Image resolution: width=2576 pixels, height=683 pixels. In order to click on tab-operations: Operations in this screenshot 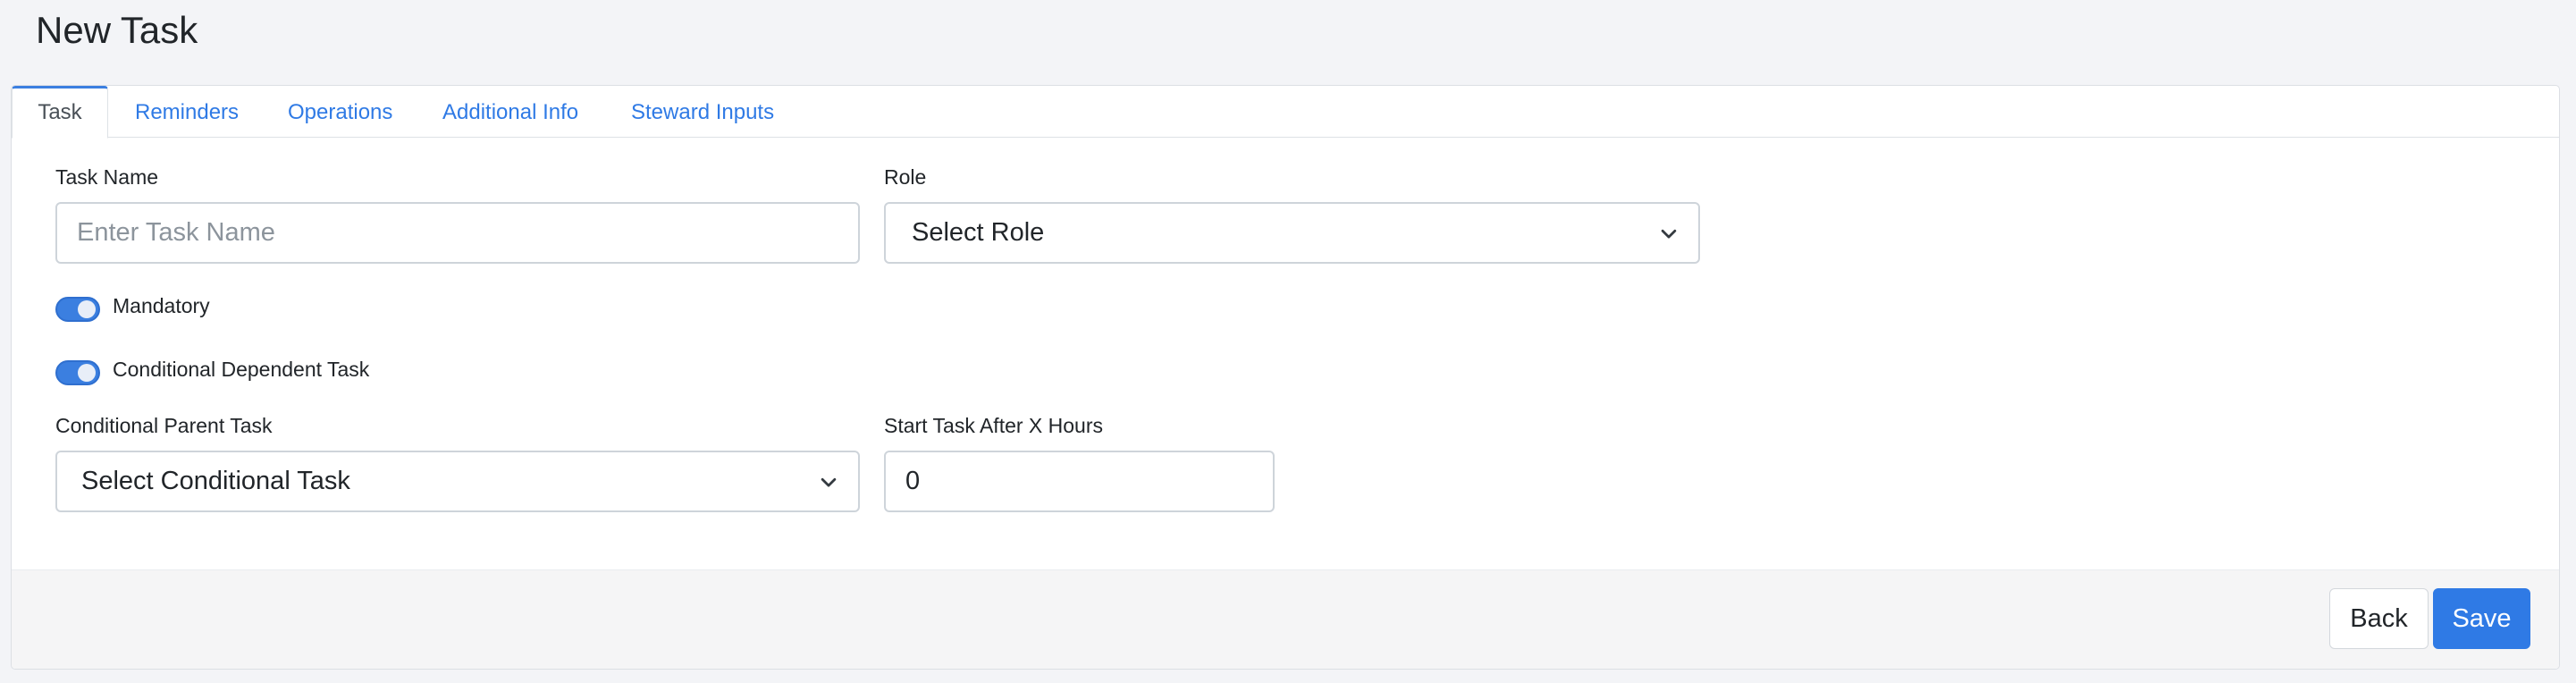, I will do `click(340, 112)`.